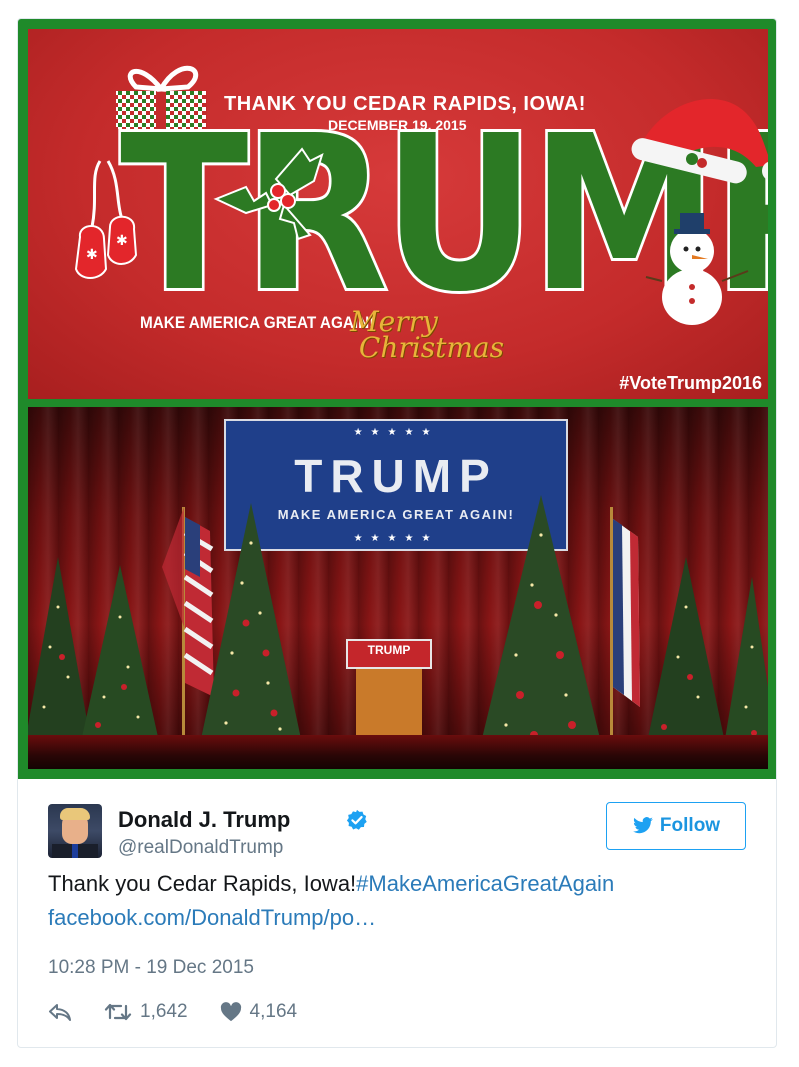 The width and height of the screenshot is (799, 1067). I want to click on retweet-icon, so click(118, 1012).